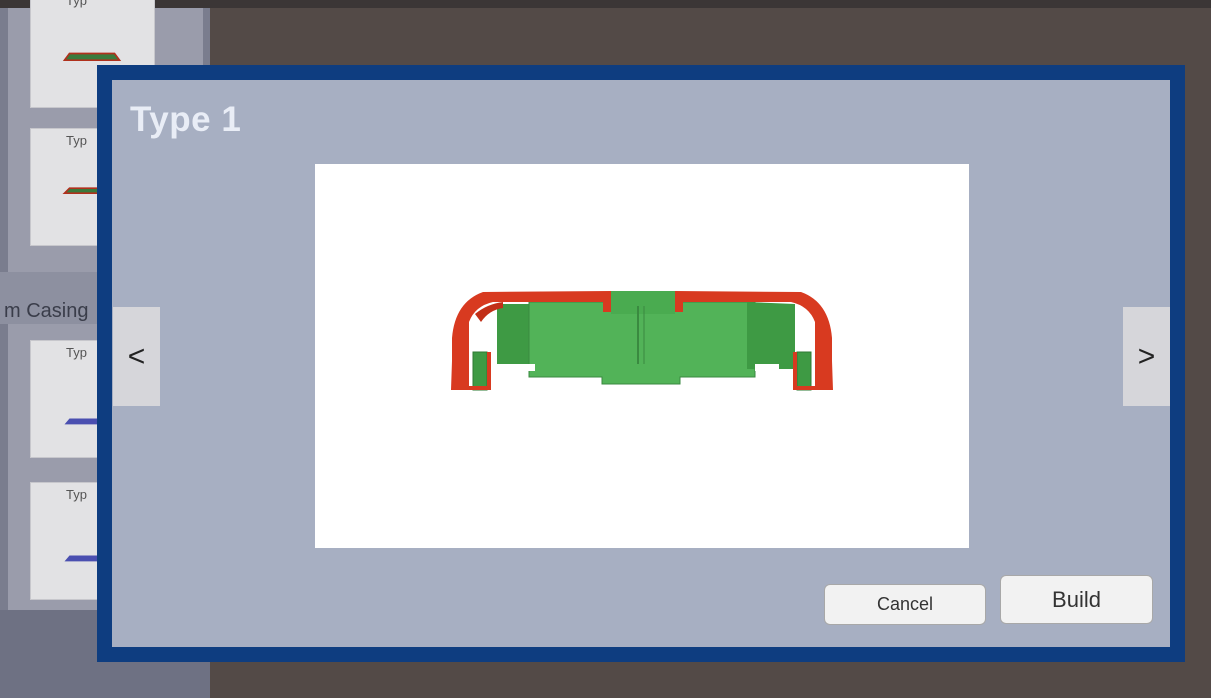 Image resolution: width=1211 pixels, height=698 pixels. I want to click on section-header-label: m Casing, so click(46, 311).